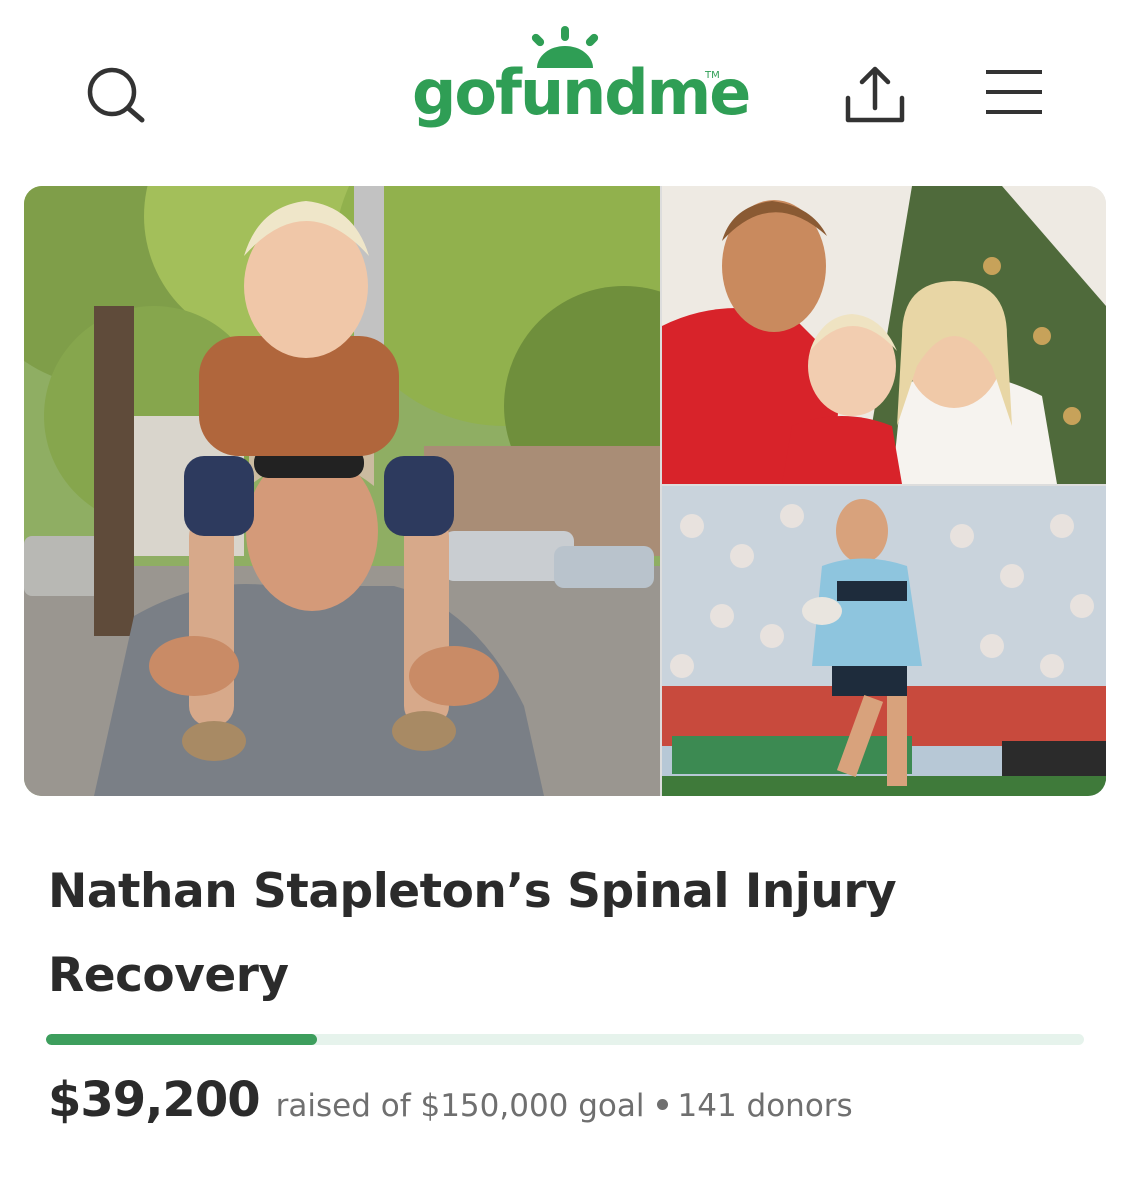 Image resolution: width=1130 pixels, height=1200 pixels. I want to click on share-icon, so click(875, 94).